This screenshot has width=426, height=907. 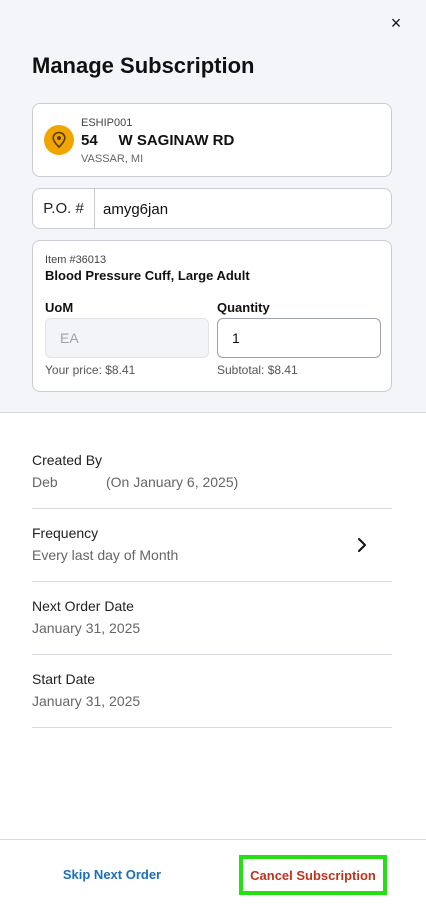 I want to click on next-order-label: Next Order Date, so click(x=83, y=606).